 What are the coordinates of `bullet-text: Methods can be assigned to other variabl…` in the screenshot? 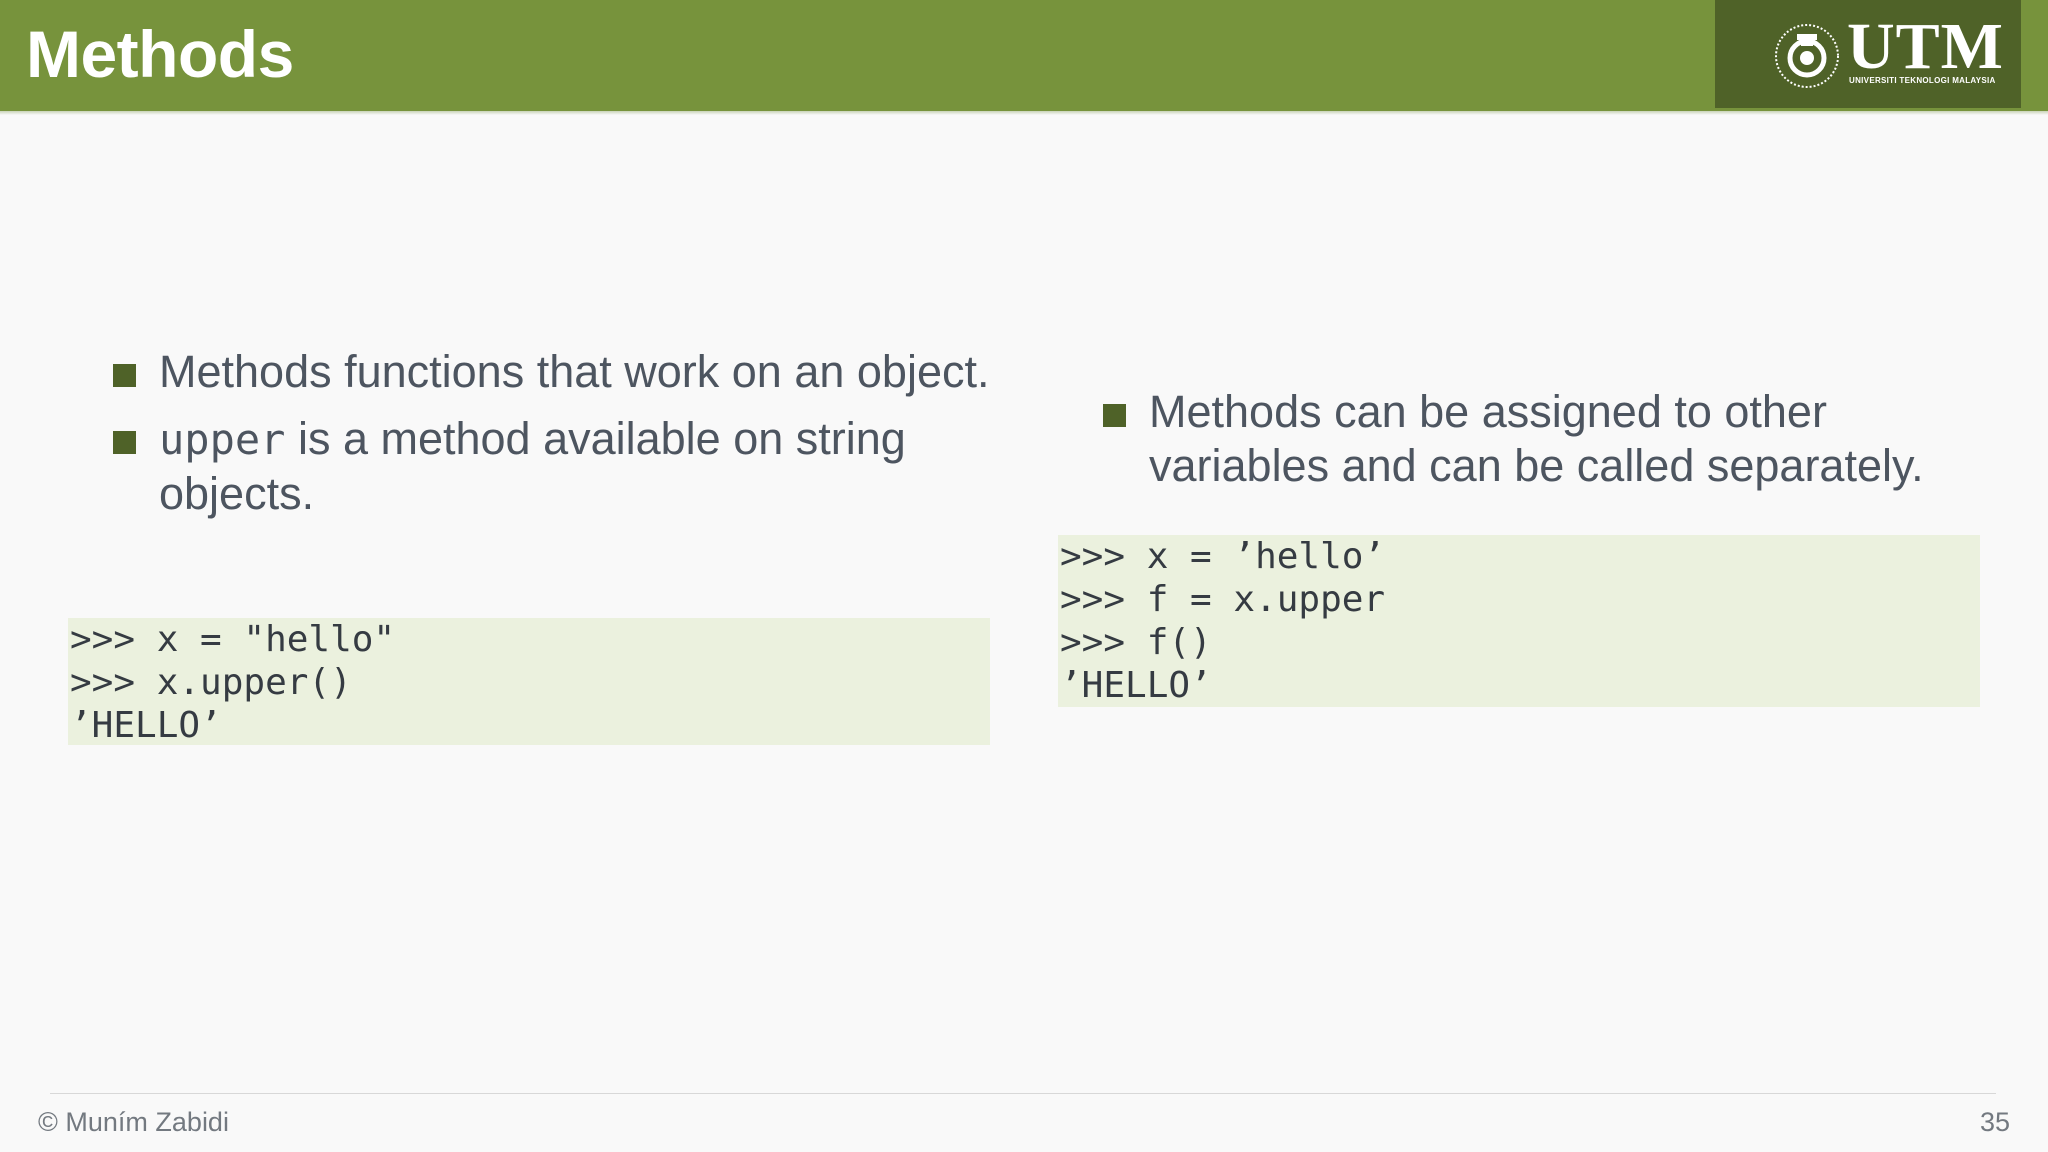 It's located at (1536, 438).